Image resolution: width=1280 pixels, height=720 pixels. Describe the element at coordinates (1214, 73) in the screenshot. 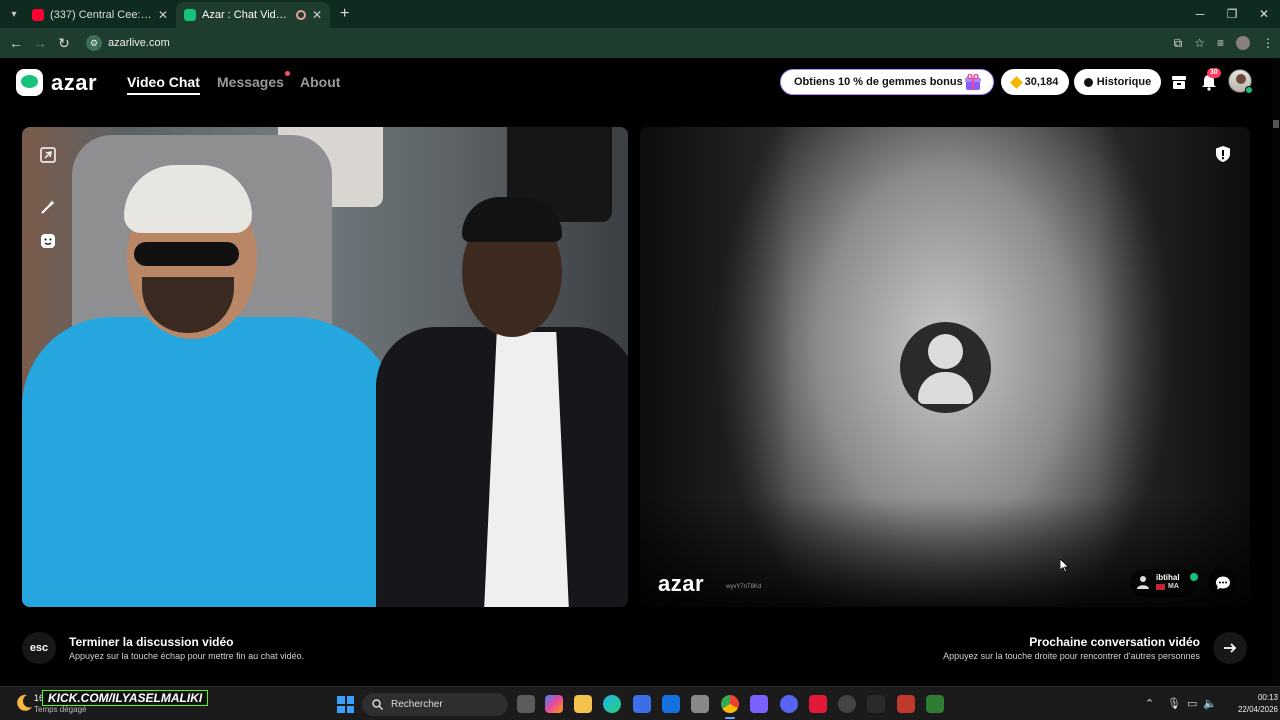

I see `notification-badge: 30` at that location.